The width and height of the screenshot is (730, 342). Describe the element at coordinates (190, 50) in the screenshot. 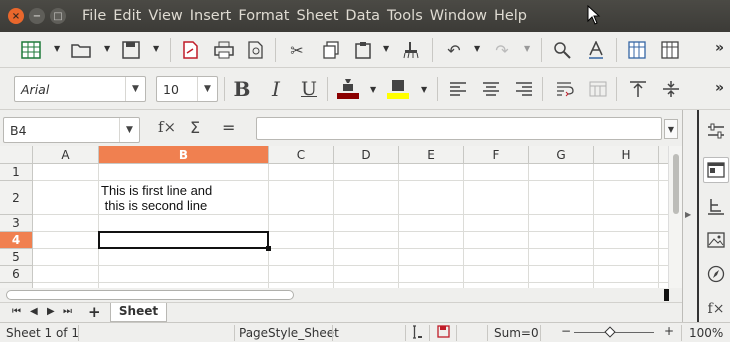

I see `export-pdf-icon` at that location.